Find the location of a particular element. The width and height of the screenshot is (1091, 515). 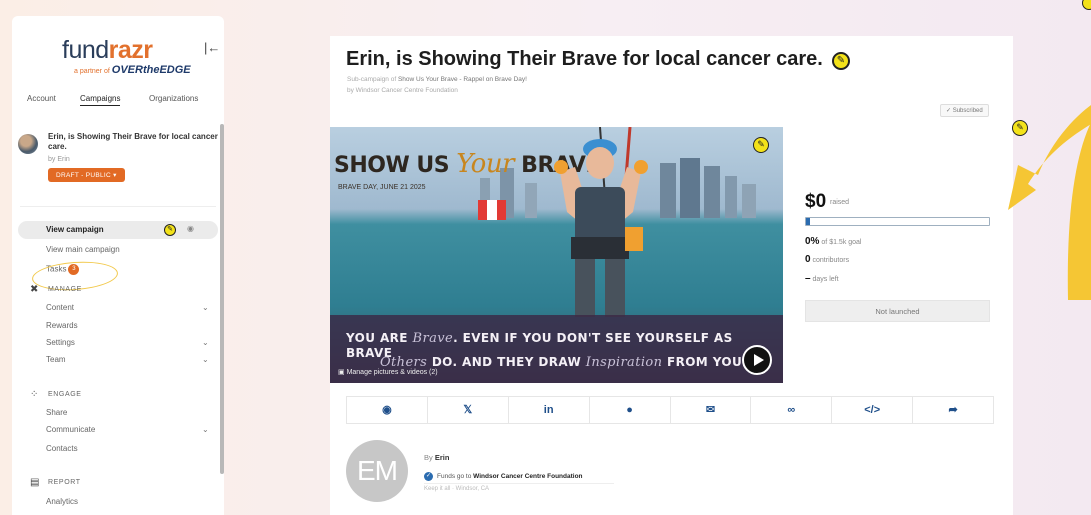

nav-contacts: Contacts is located at coordinates (62, 448).